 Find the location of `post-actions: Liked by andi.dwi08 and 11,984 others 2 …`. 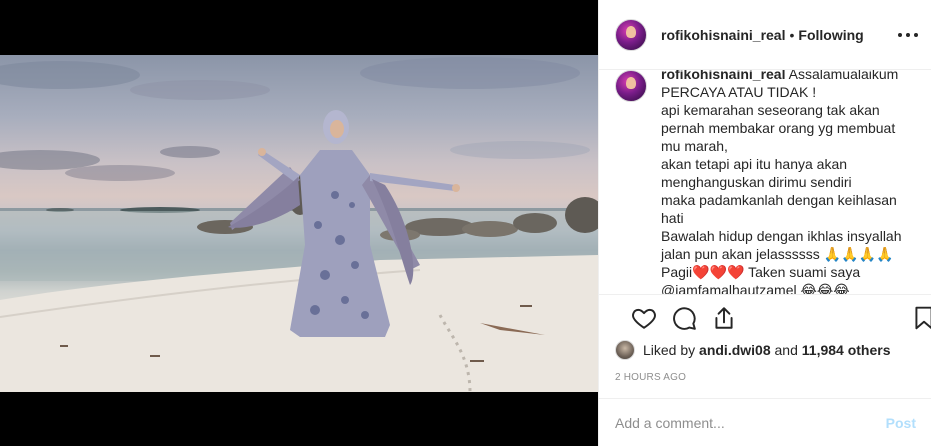

post-actions: Liked by andi.dwi08 and 11,984 others 2 … is located at coordinates (765, 354).